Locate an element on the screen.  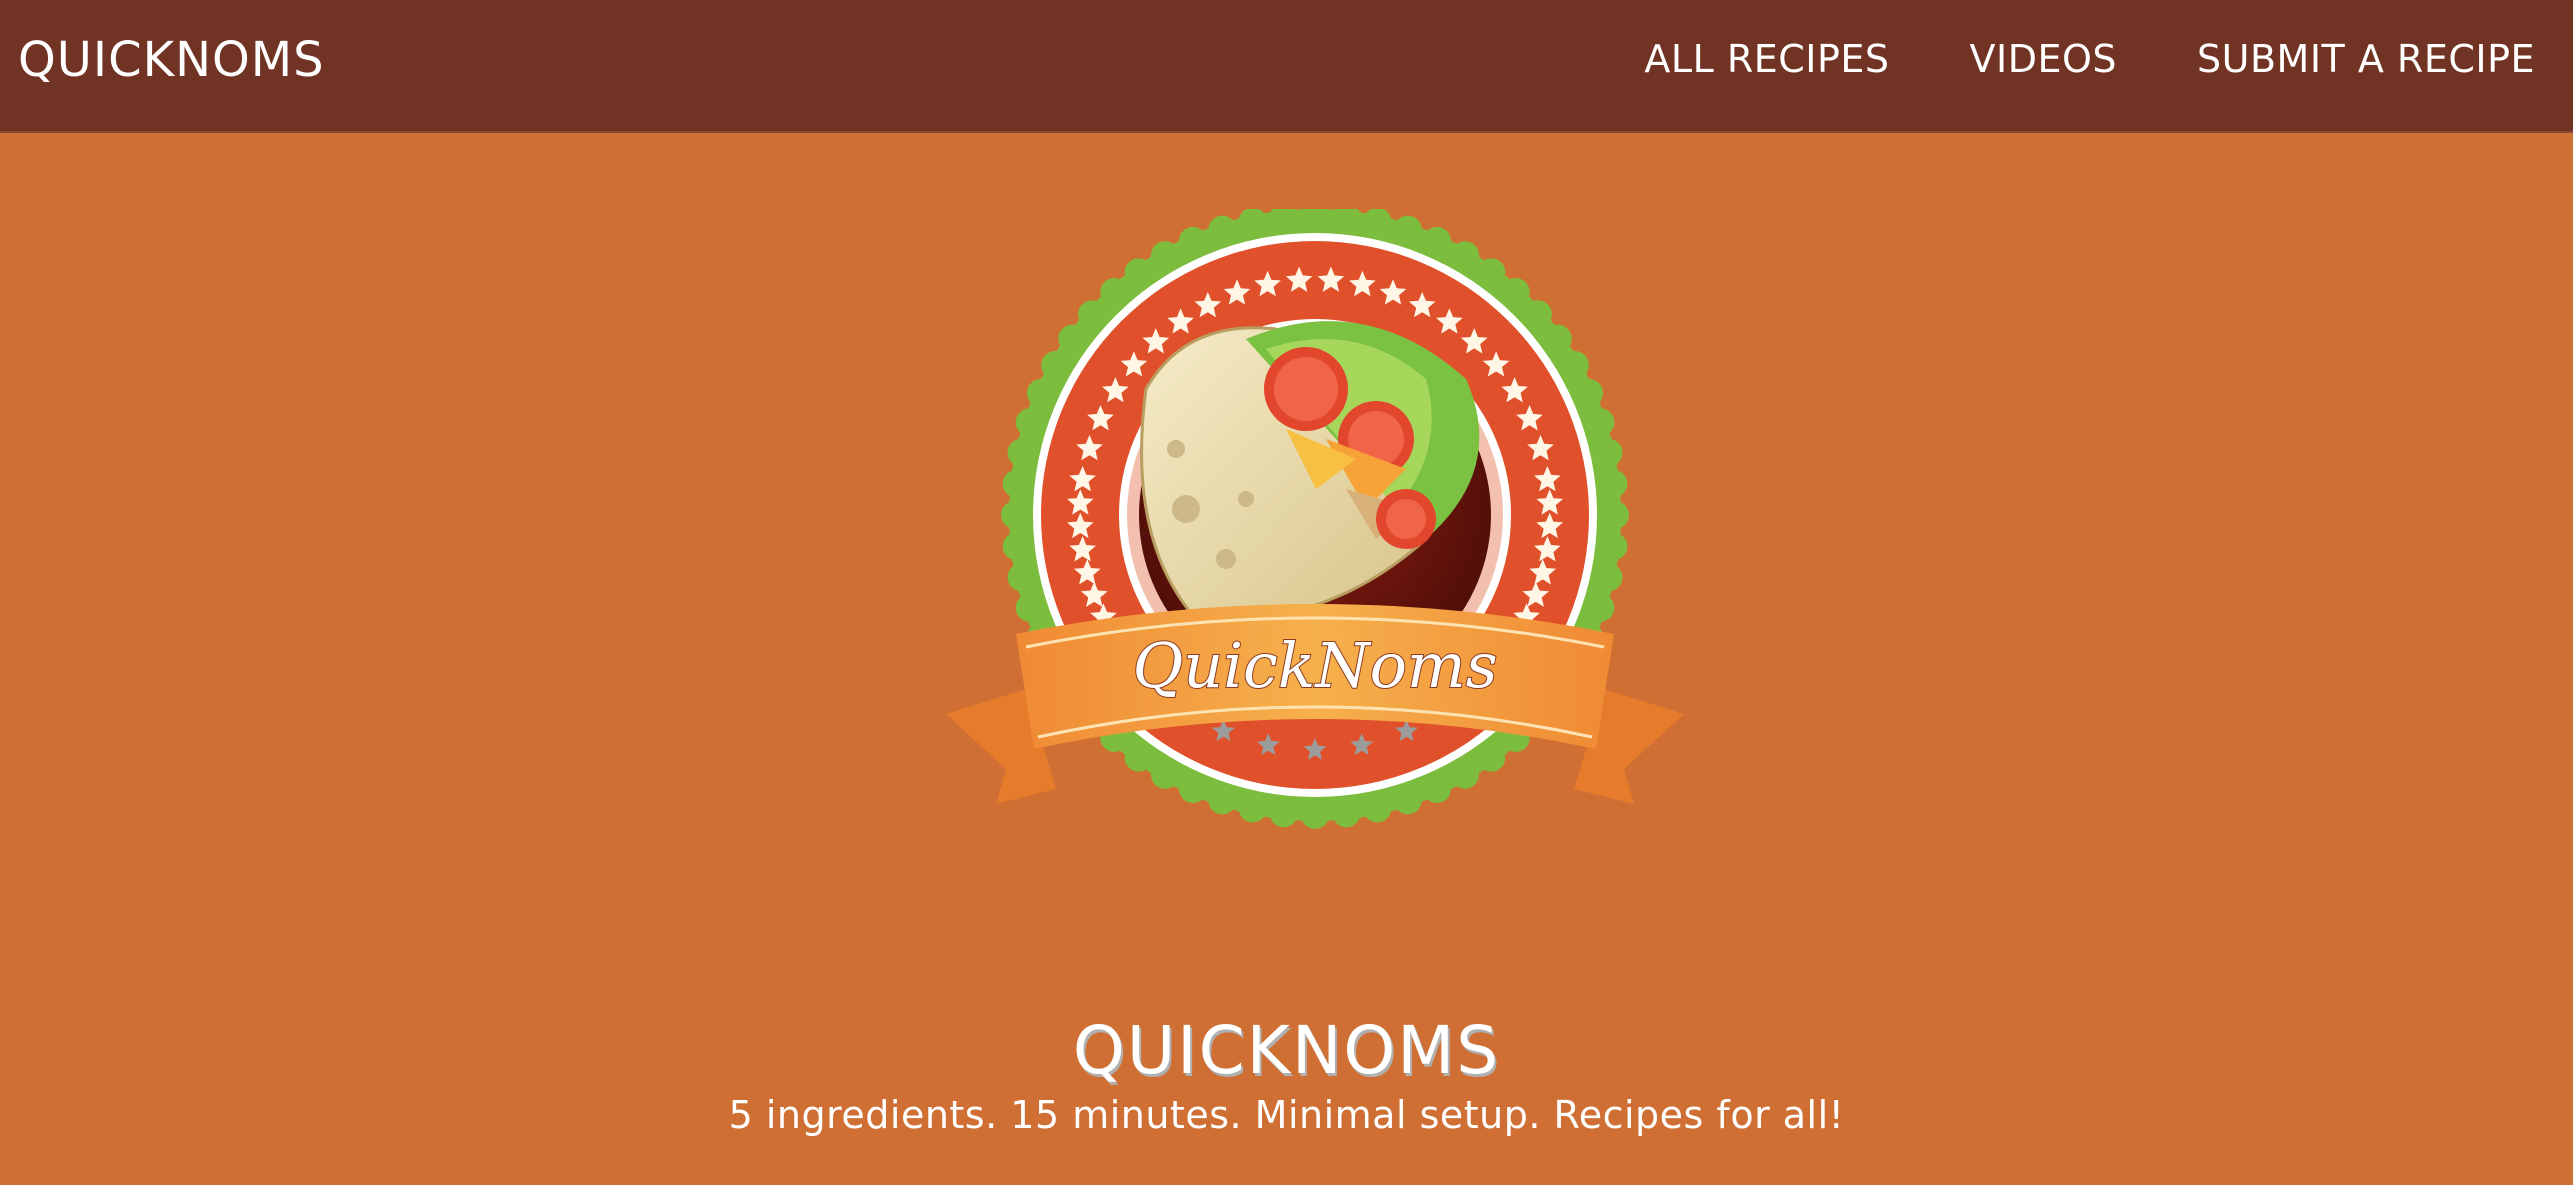
nav-submit-recipe-link: SUBMIT A RECIPE is located at coordinates (2366, 60).